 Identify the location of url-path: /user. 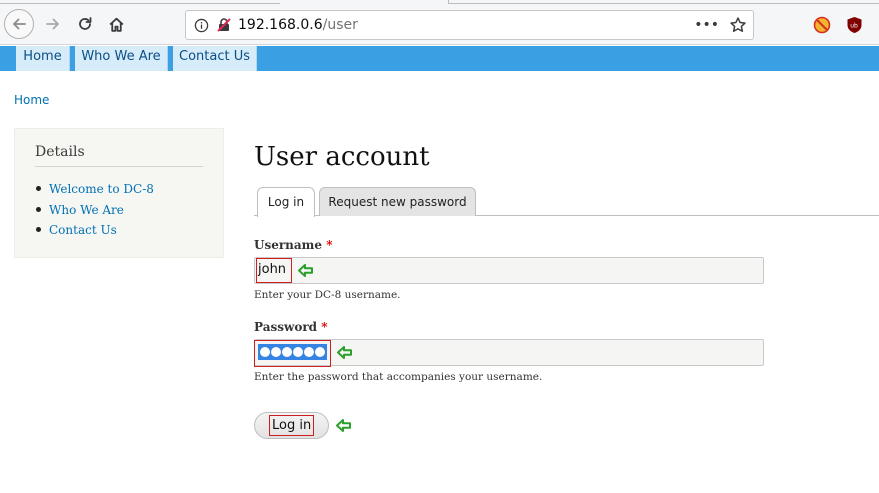
(340, 25).